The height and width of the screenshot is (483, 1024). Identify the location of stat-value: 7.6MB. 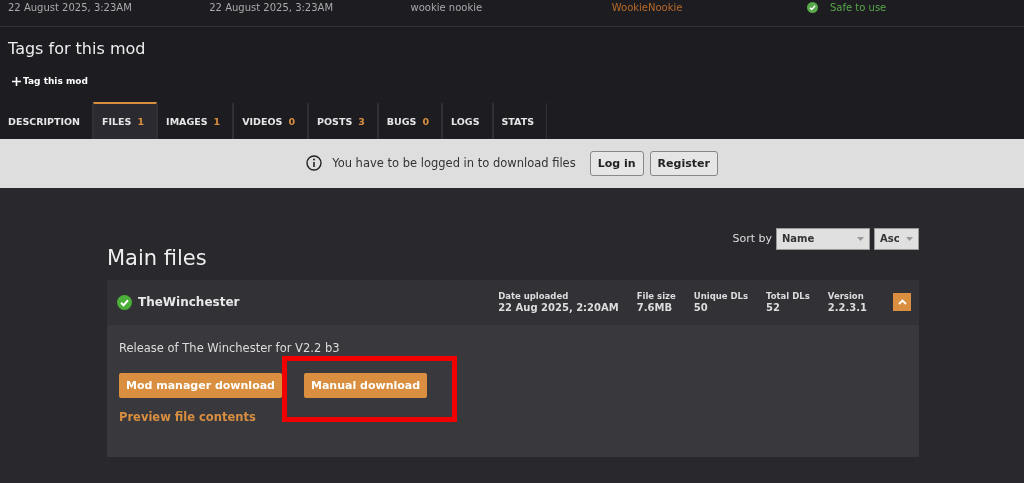
(655, 307).